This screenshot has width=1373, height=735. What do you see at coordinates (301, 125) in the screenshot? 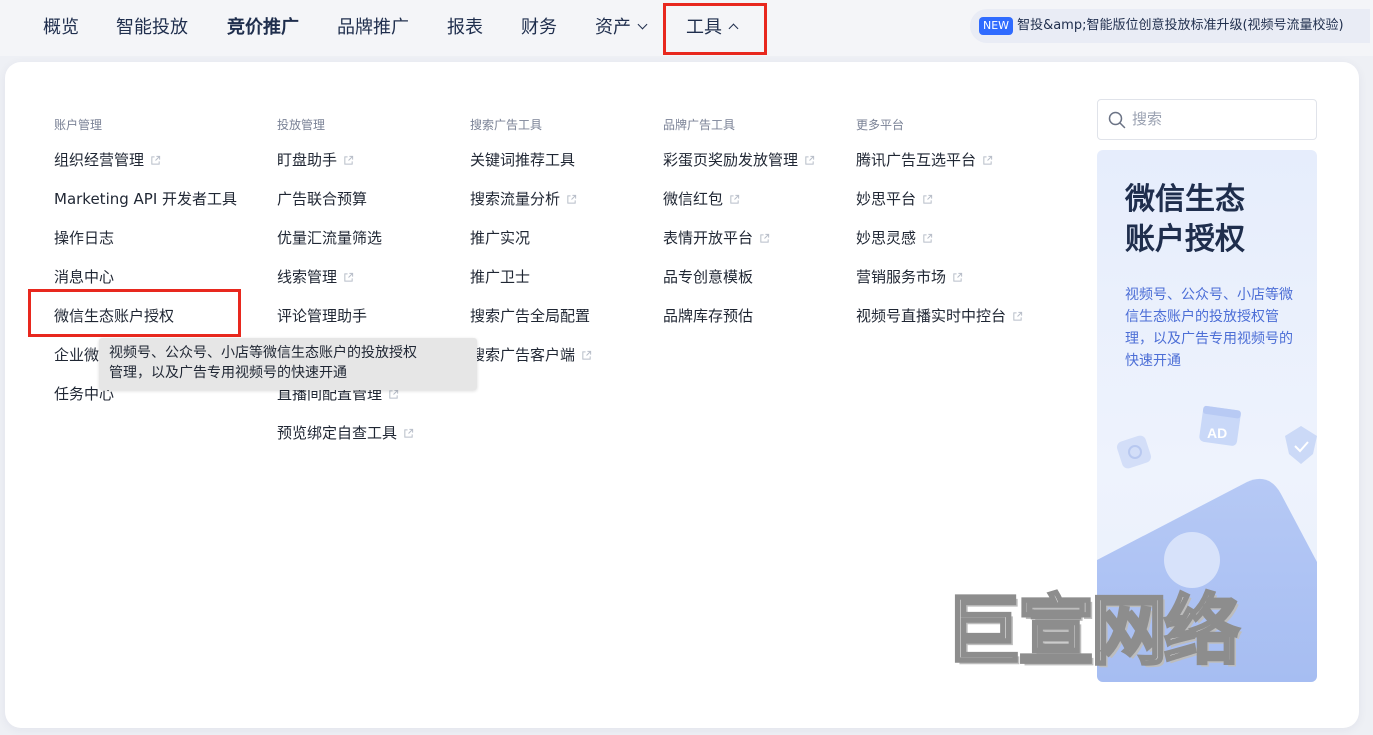
I see `column-title: 投放管理` at bounding box center [301, 125].